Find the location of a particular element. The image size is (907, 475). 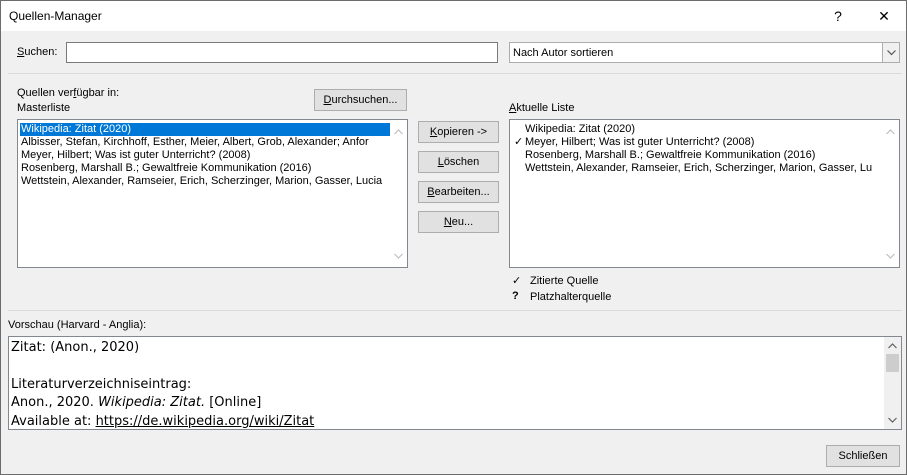

sources-available-label: Quellen verfügbar in: is located at coordinates (68, 93).